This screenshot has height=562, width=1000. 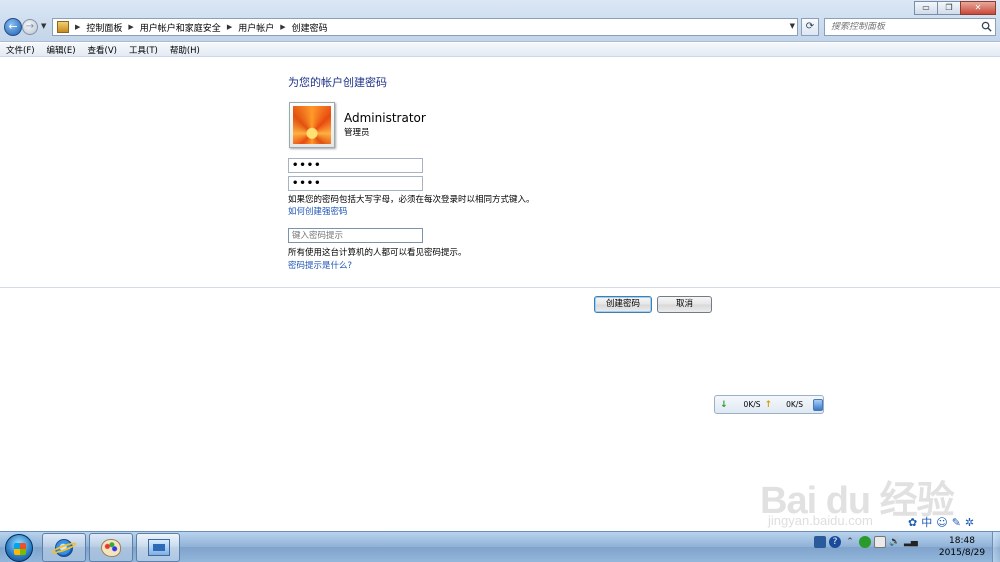 What do you see at coordinates (956, 523) in the screenshot?
I see `ime-pen-icon: ✎` at bounding box center [956, 523].